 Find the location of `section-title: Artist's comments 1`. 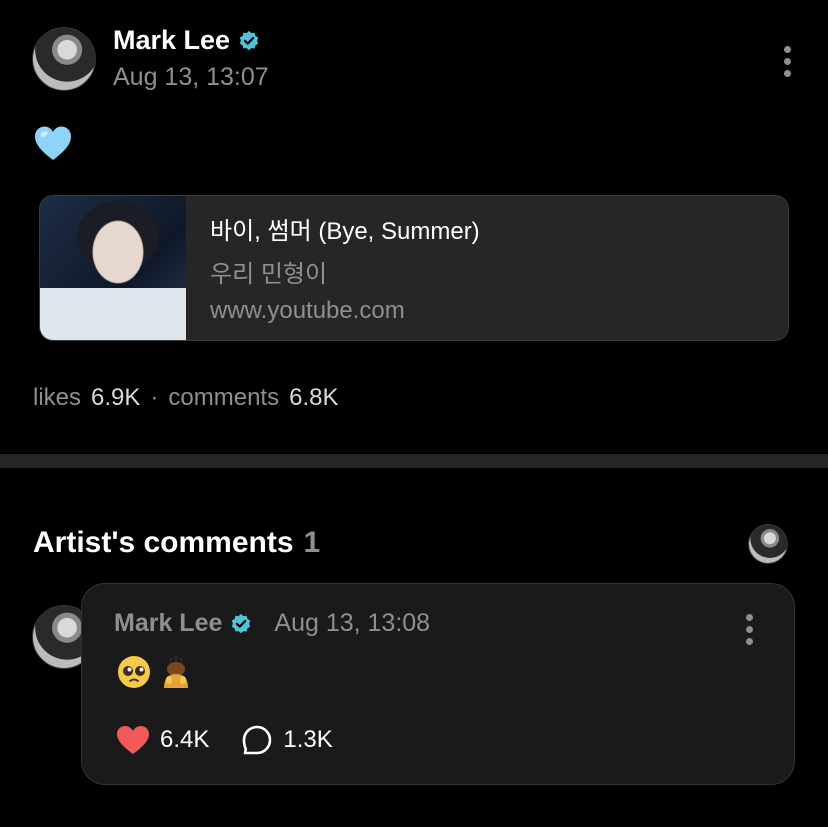

section-title: Artist's comments 1 is located at coordinates (176, 543).